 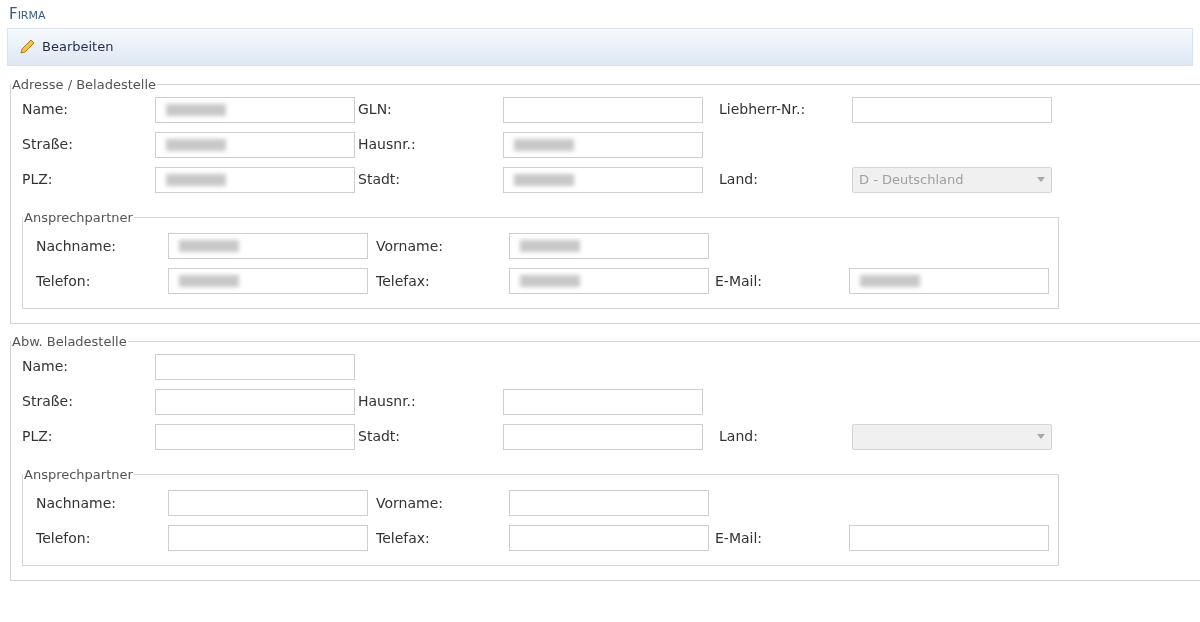 I want to click on pencil-icon, so click(x=27, y=47).